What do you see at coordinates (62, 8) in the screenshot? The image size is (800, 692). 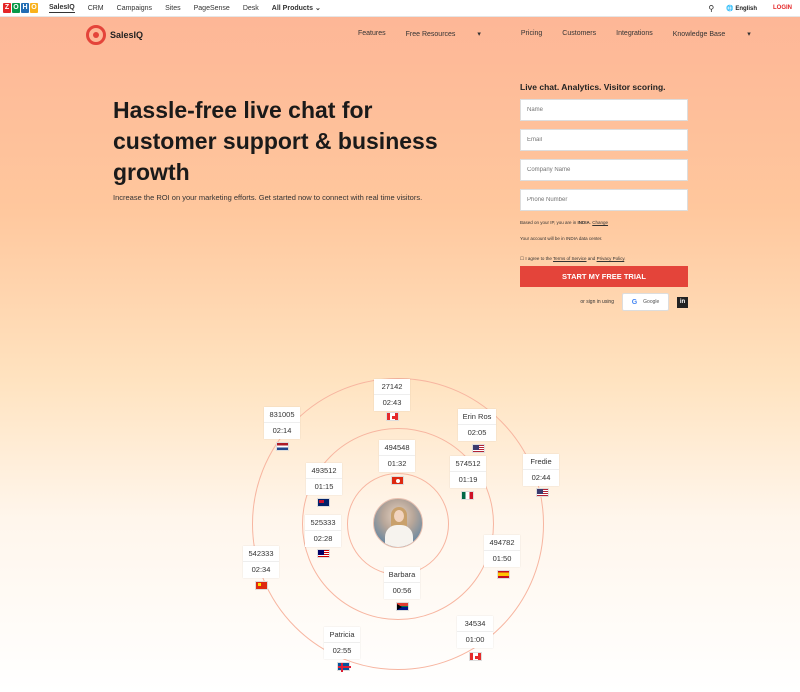 I see `product-salesiq: SalesIQ` at bounding box center [62, 8].